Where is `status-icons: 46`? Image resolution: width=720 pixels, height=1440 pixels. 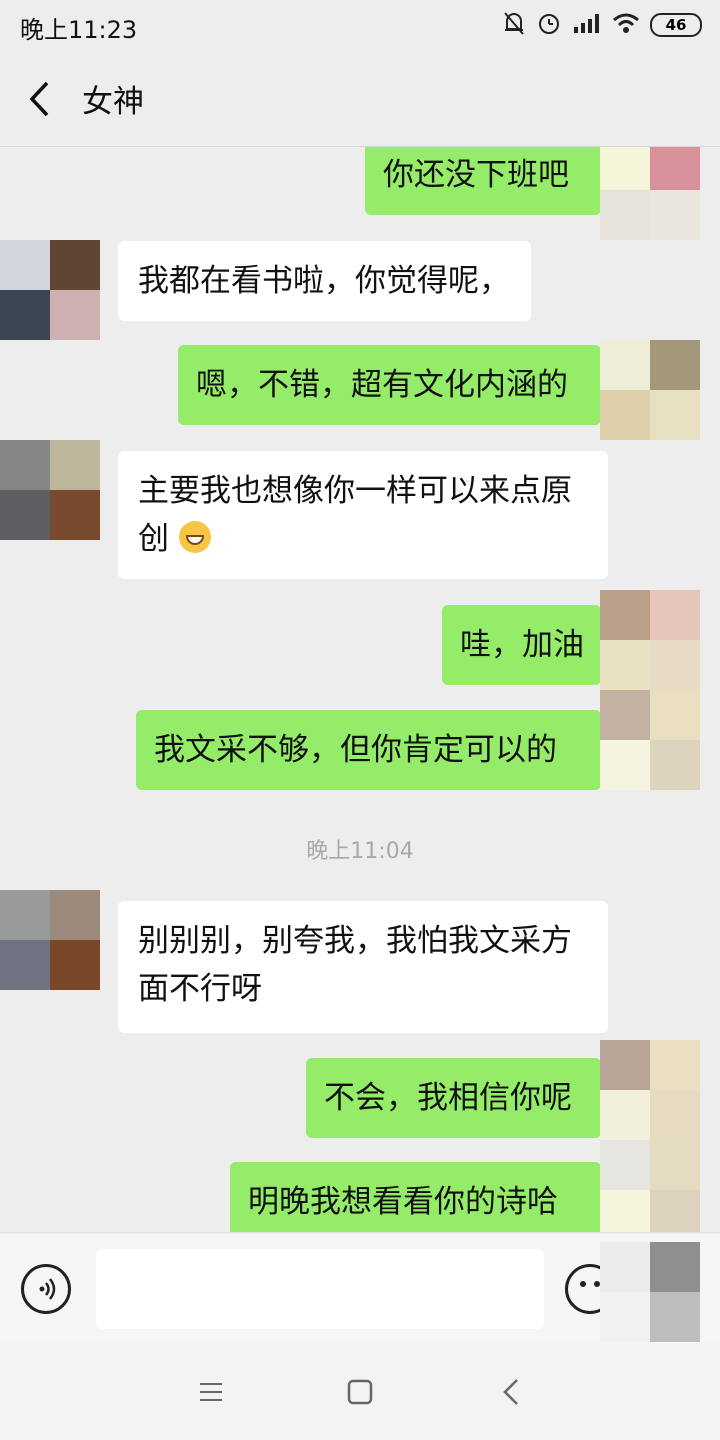
status-icons: 46 is located at coordinates (602, 25).